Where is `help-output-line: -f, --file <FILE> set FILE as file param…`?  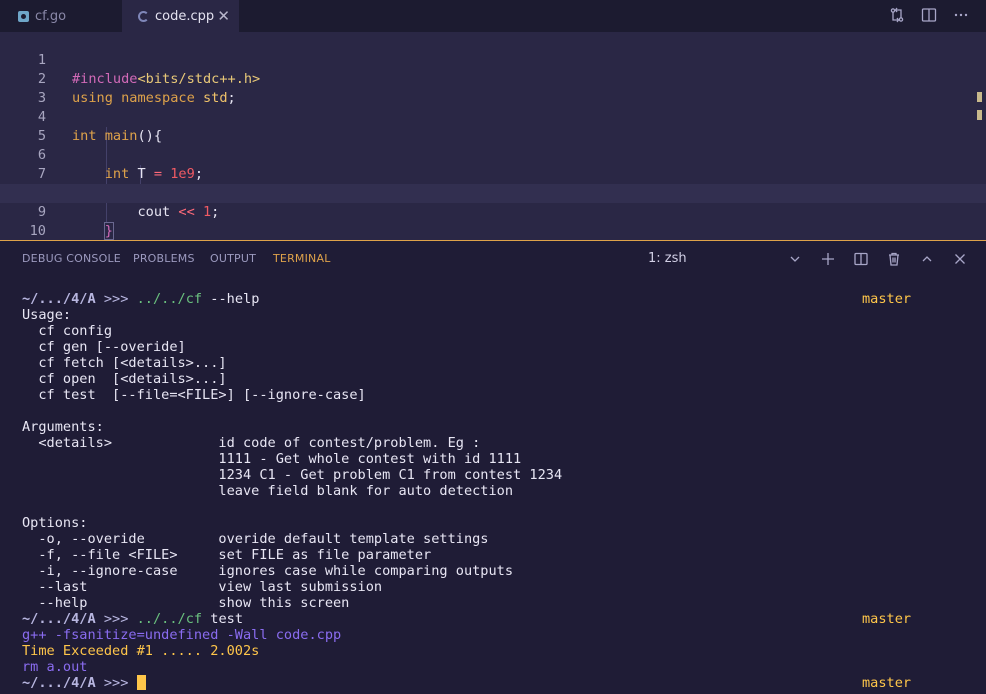 help-output-line: -f, --file <FILE> set FILE as file param… is located at coordinates (227, 555).